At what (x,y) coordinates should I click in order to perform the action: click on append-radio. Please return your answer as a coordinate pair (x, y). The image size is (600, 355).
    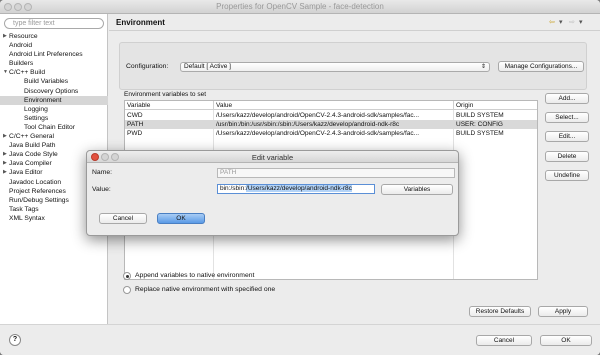
    Looking at the image, I should click on (127, 276).